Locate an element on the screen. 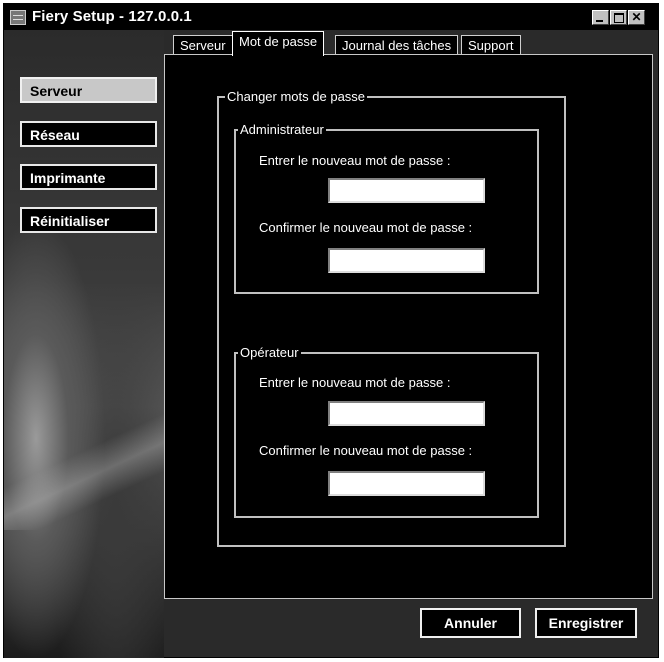 The image size is (664, 662). sidebar-background-image is located at coordinates (84, 470).